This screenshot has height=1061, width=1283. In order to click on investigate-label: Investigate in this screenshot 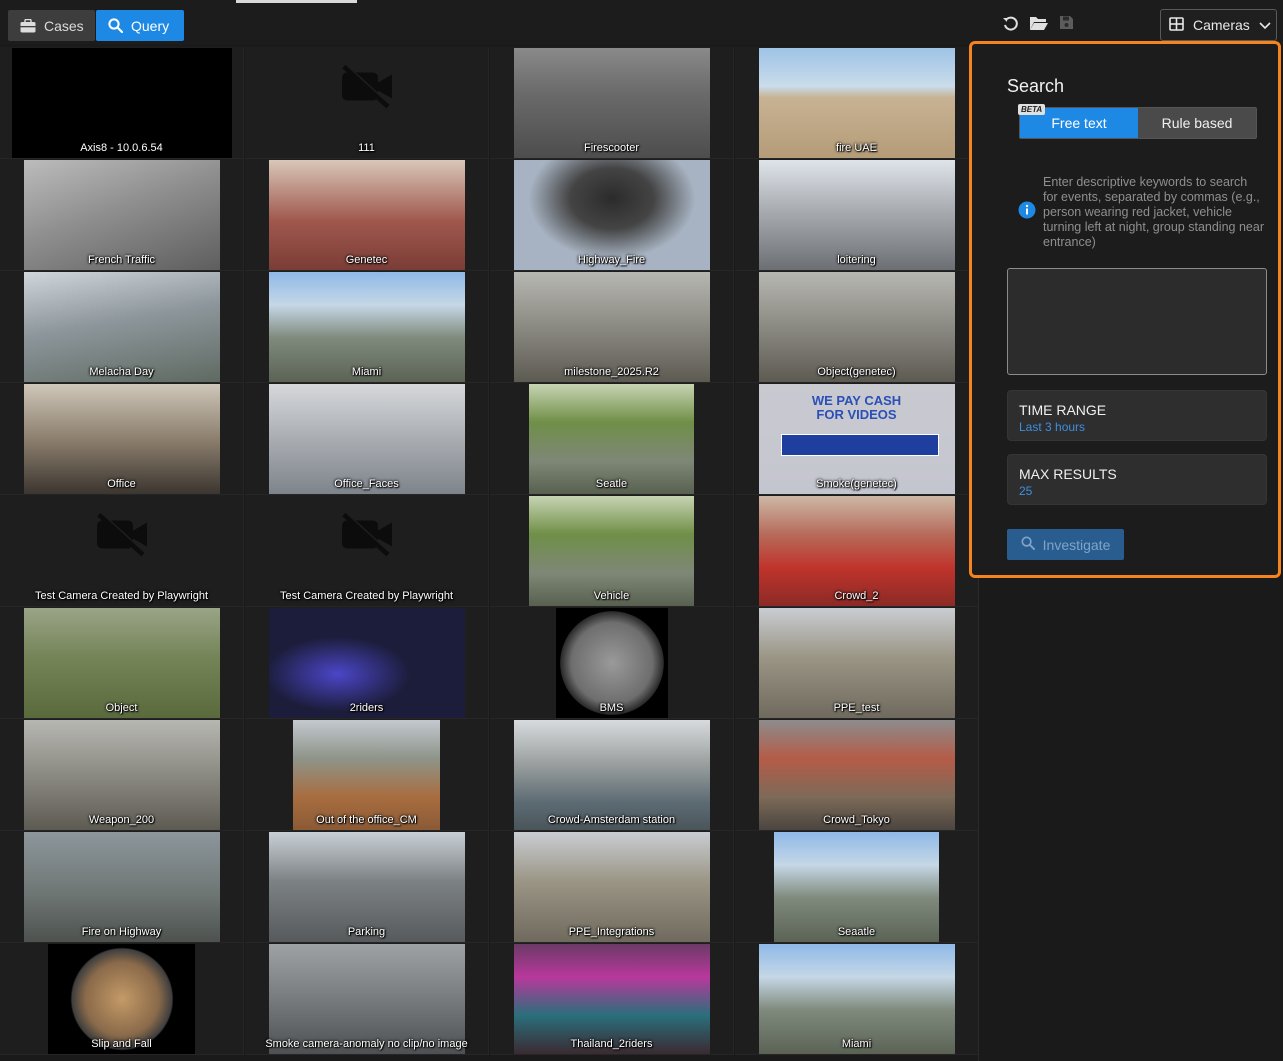, I will do `click(1076, 544)`.